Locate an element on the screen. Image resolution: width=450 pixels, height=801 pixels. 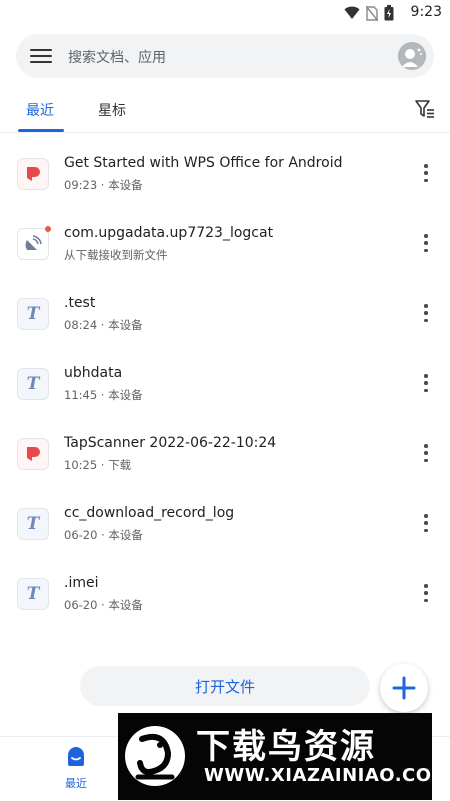
file-name: .test is located at coordinates (80, 303).